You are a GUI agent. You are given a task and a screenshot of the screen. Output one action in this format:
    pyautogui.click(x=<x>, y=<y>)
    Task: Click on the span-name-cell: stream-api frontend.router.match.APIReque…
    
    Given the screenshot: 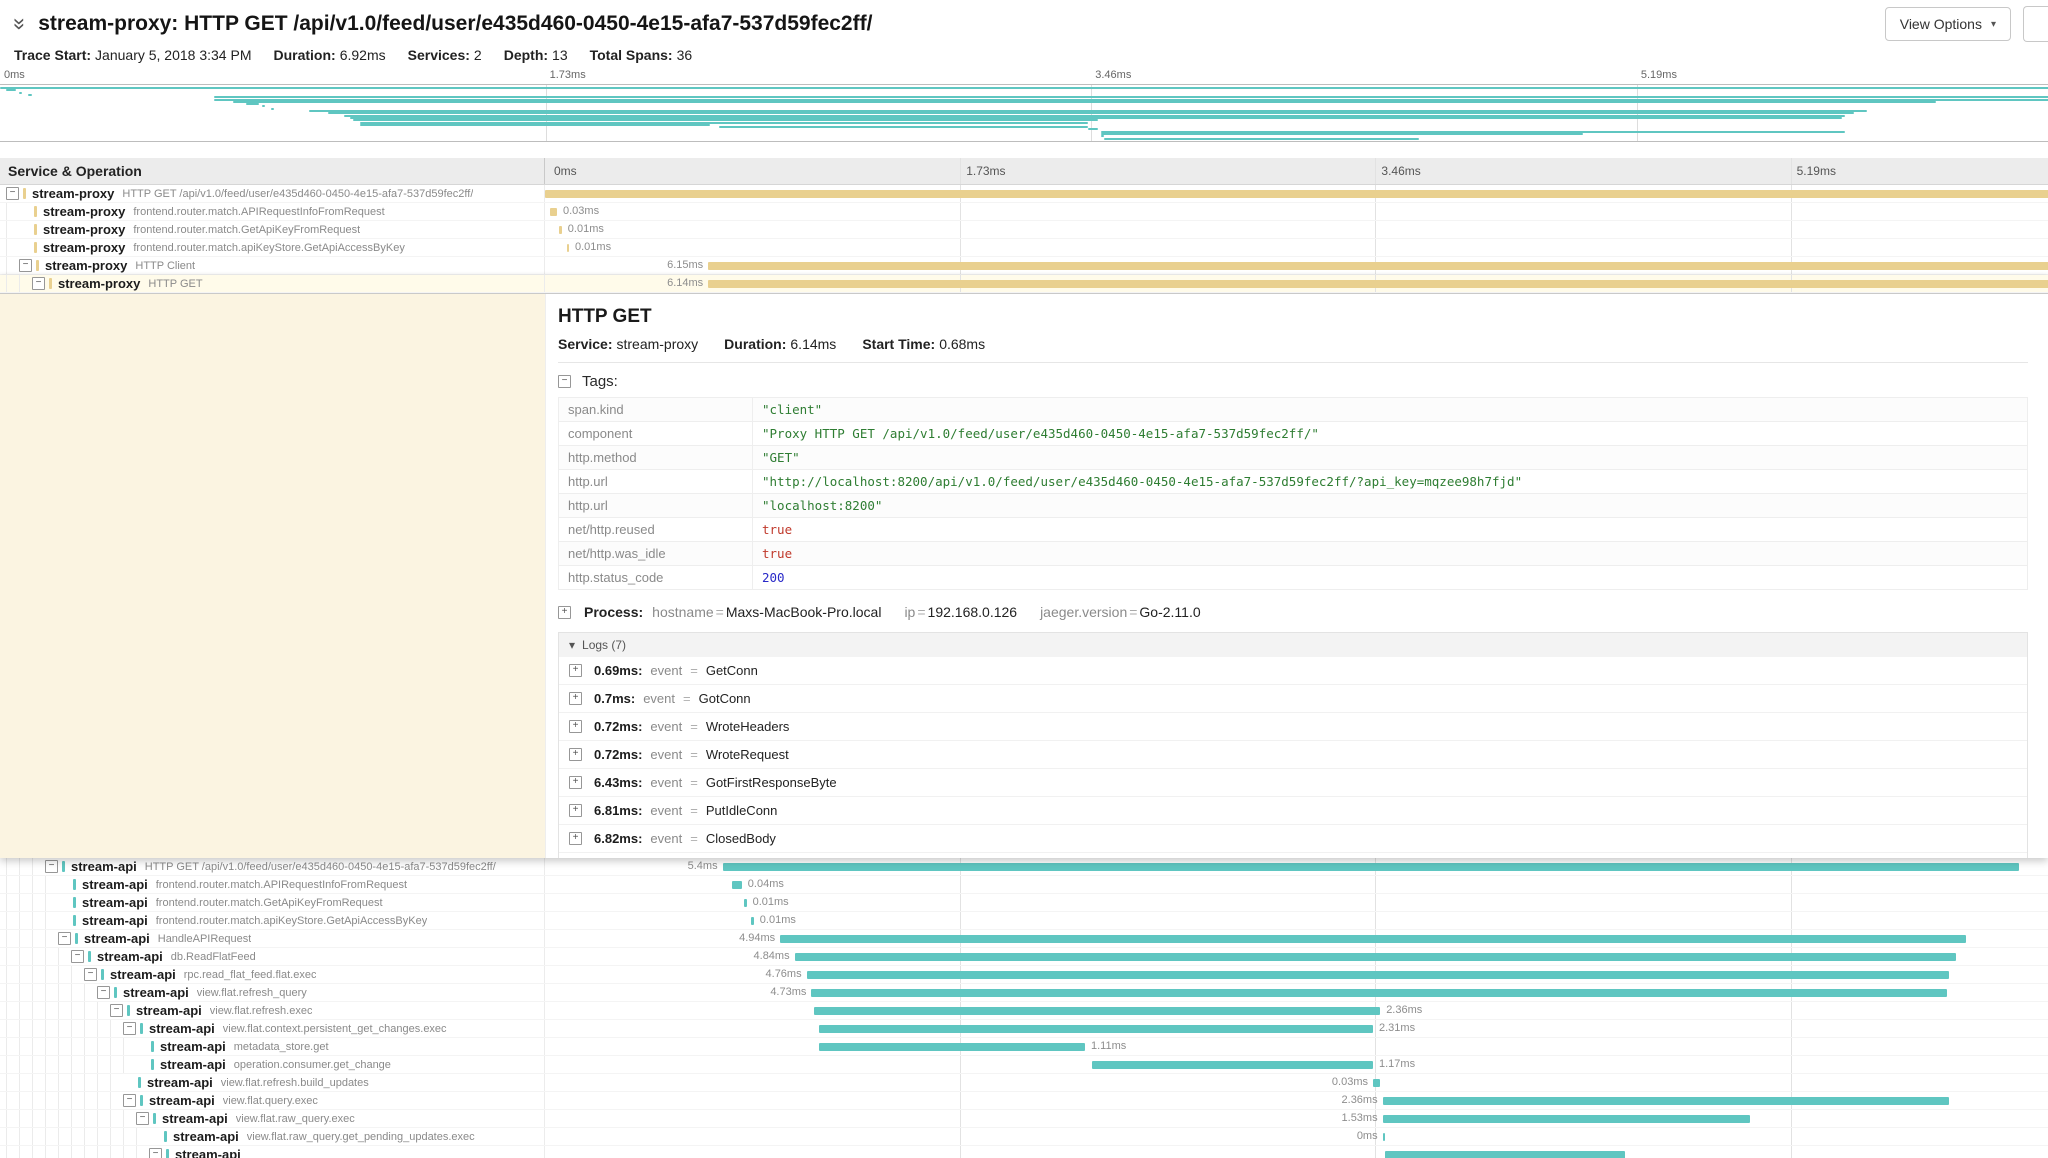 What is the action you would take?
    pyautogui.click(x=272, y=884)
    